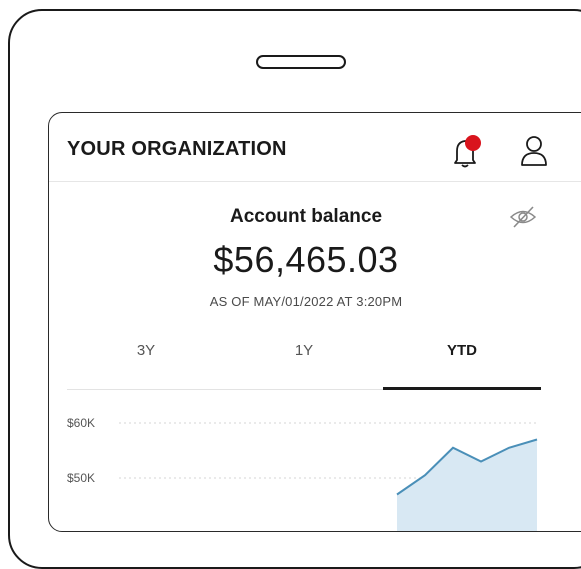  Describe the element at coordinates (306, 217) in the screenshot. I see `account-balance-label: Account balance` at that location.